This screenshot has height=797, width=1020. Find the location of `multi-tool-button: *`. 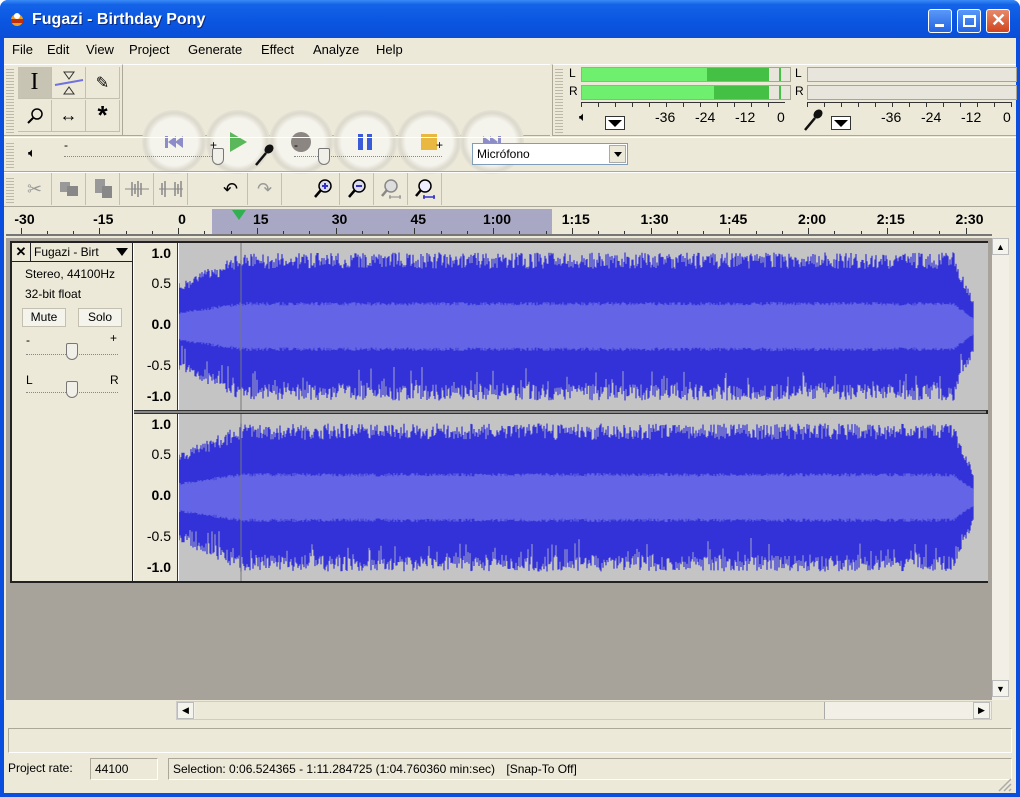

multi-tool-button: * is located at coordinates (103, 116).